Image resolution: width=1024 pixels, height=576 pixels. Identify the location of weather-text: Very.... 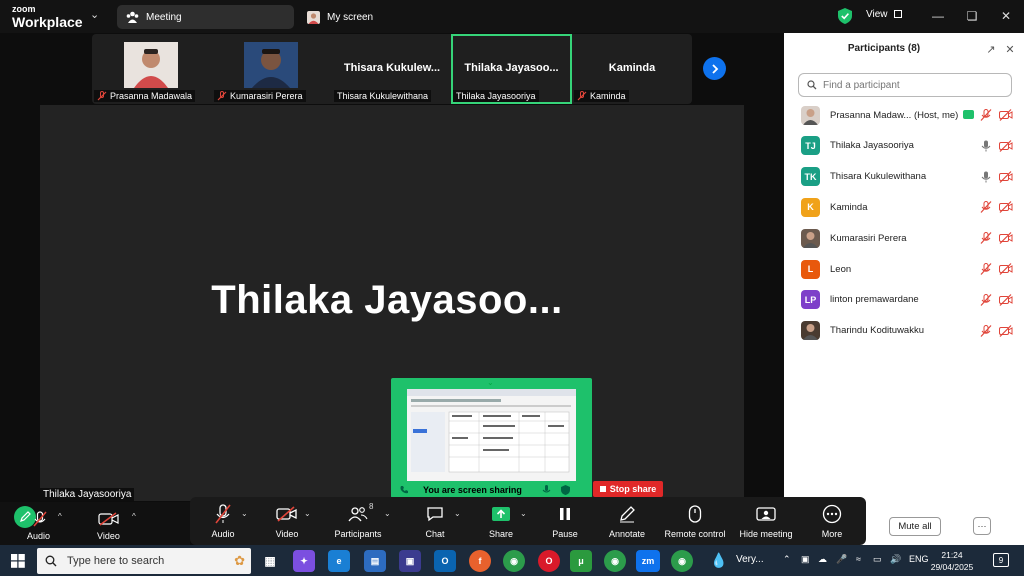
(750, 559).